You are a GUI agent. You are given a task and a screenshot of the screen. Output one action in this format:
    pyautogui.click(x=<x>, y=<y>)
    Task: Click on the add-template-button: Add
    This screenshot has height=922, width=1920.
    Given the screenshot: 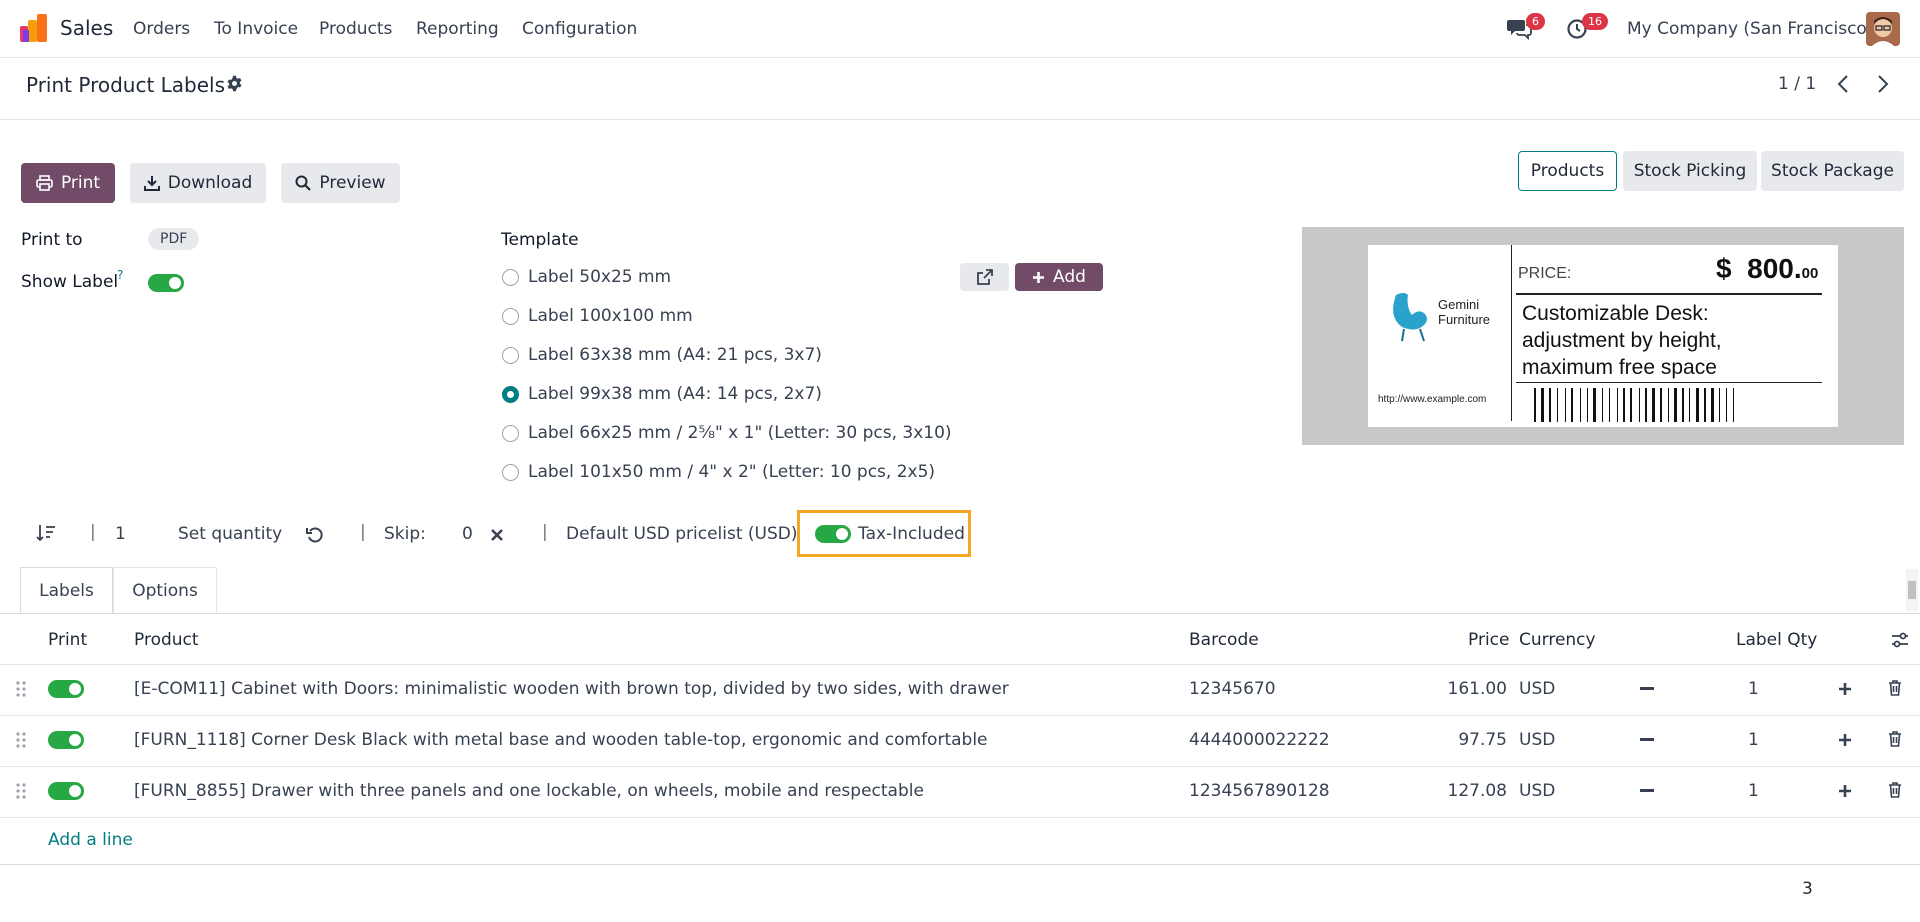 What is the action you would take?
    pyautogui.click(x=1059, y=277)
    